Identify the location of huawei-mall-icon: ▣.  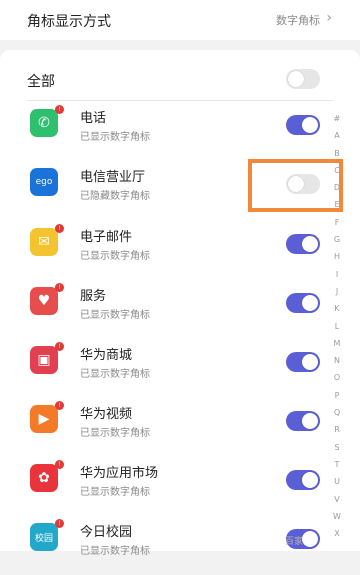
(44, 360).